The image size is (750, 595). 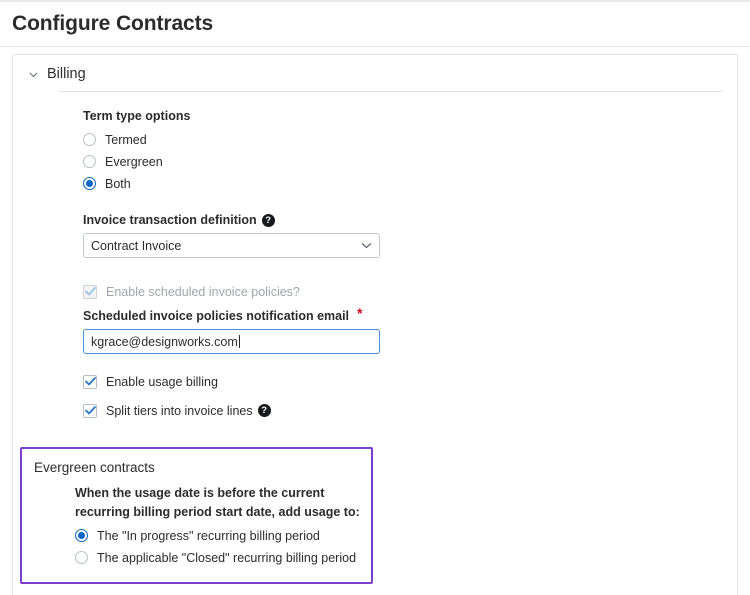 What do you see at coordinates (33, 74) in the screenshot?
I see `chevron-down-icon` at bounding box center [33, 74].